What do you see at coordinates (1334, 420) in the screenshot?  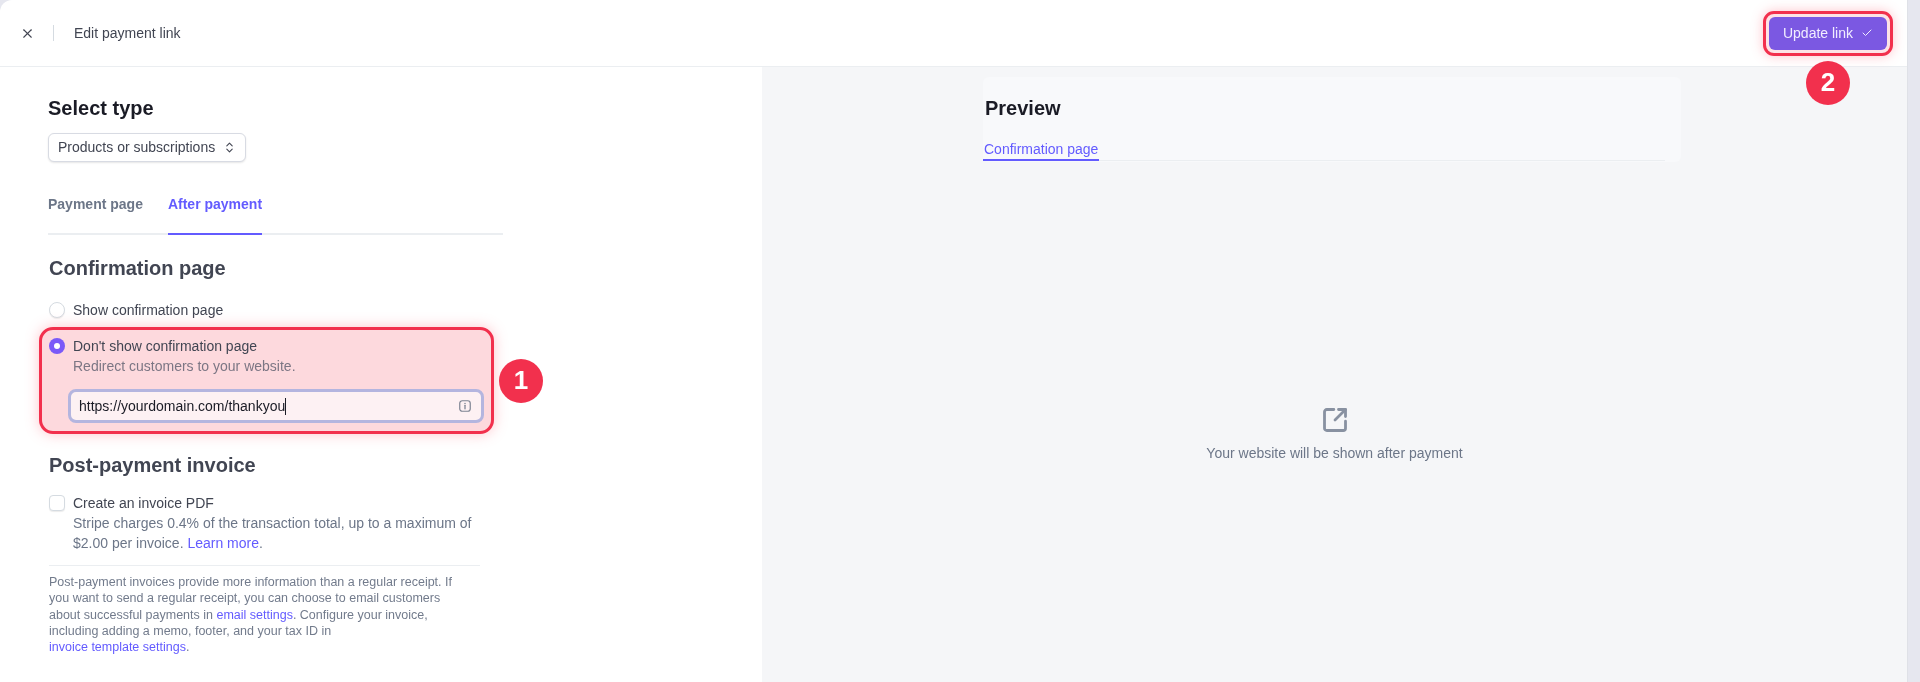 I see `external-link-icon` at bounding box center [1334, 420].